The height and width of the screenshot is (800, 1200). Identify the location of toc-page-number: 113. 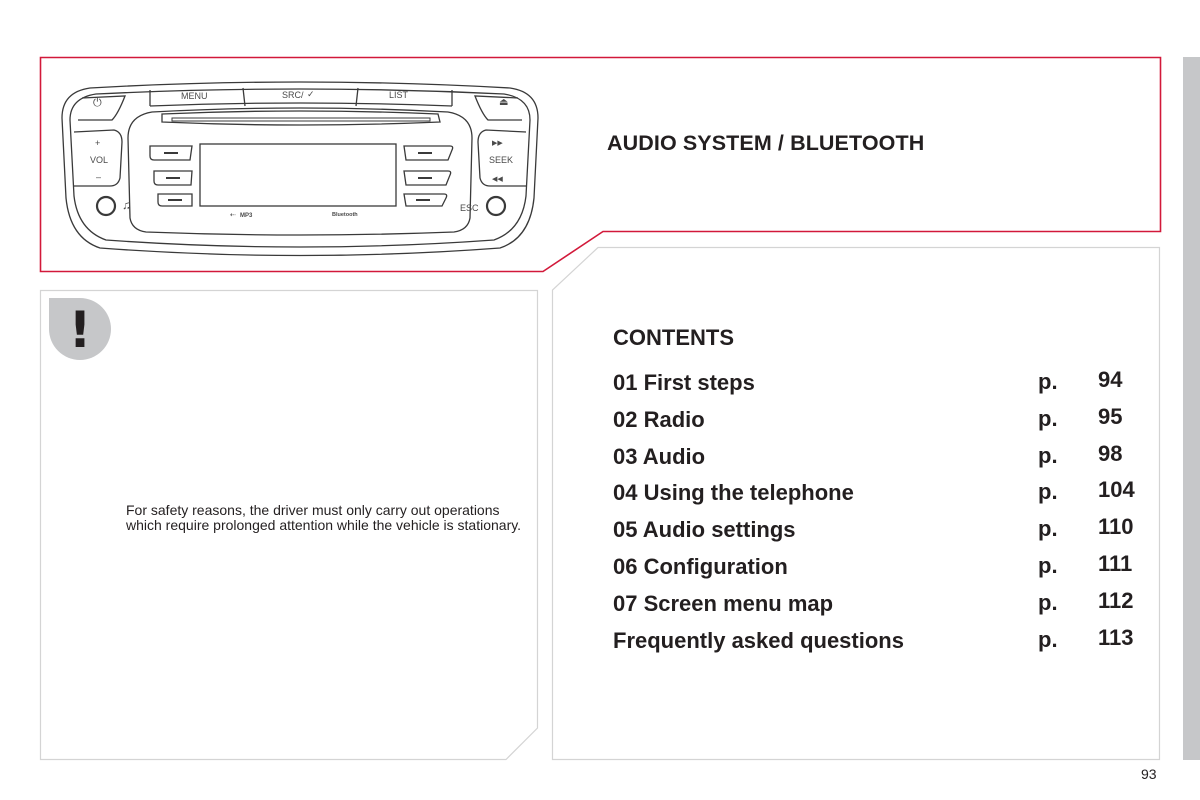
(1116, 637).